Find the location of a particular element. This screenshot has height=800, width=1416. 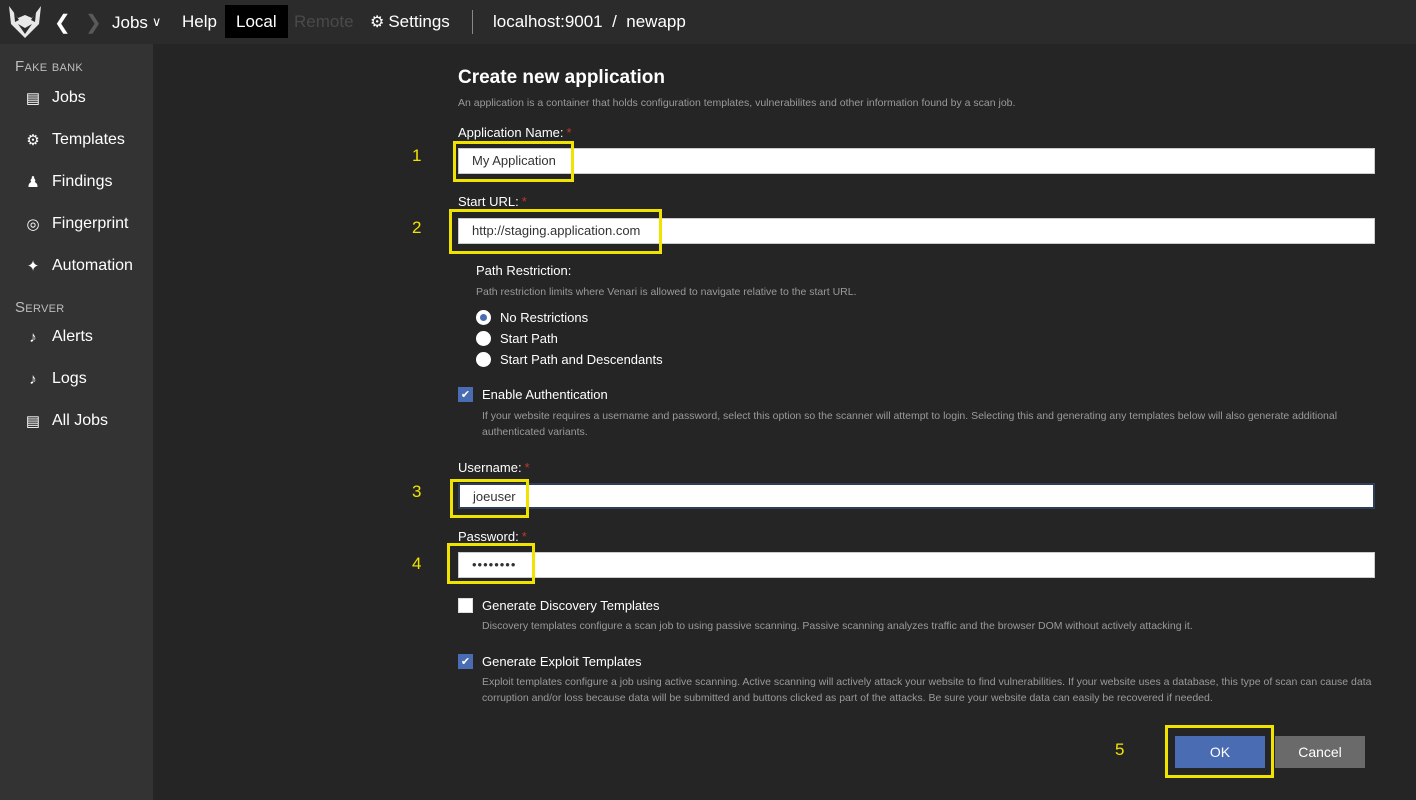

radio-no-restrictions: No Restrictions is located at coordinates (532, 317).